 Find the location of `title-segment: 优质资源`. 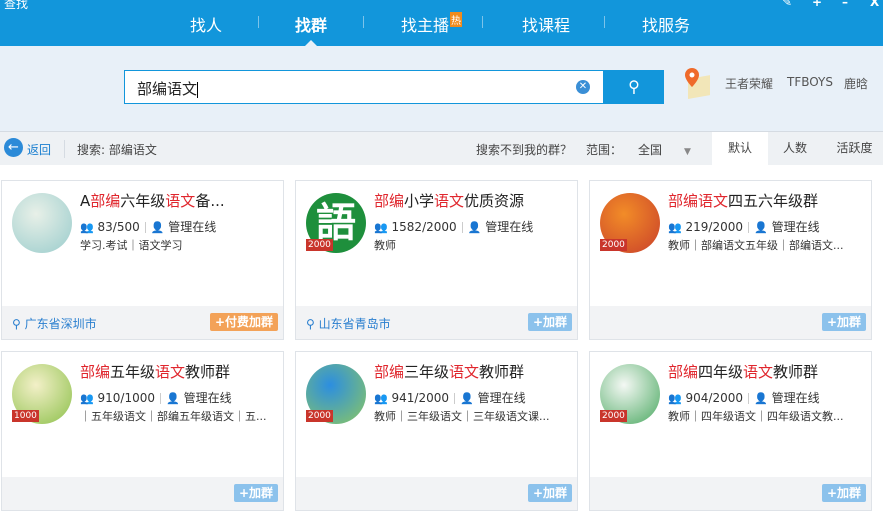

title-segment: 优质资源 is located at coordinates (494, 201).